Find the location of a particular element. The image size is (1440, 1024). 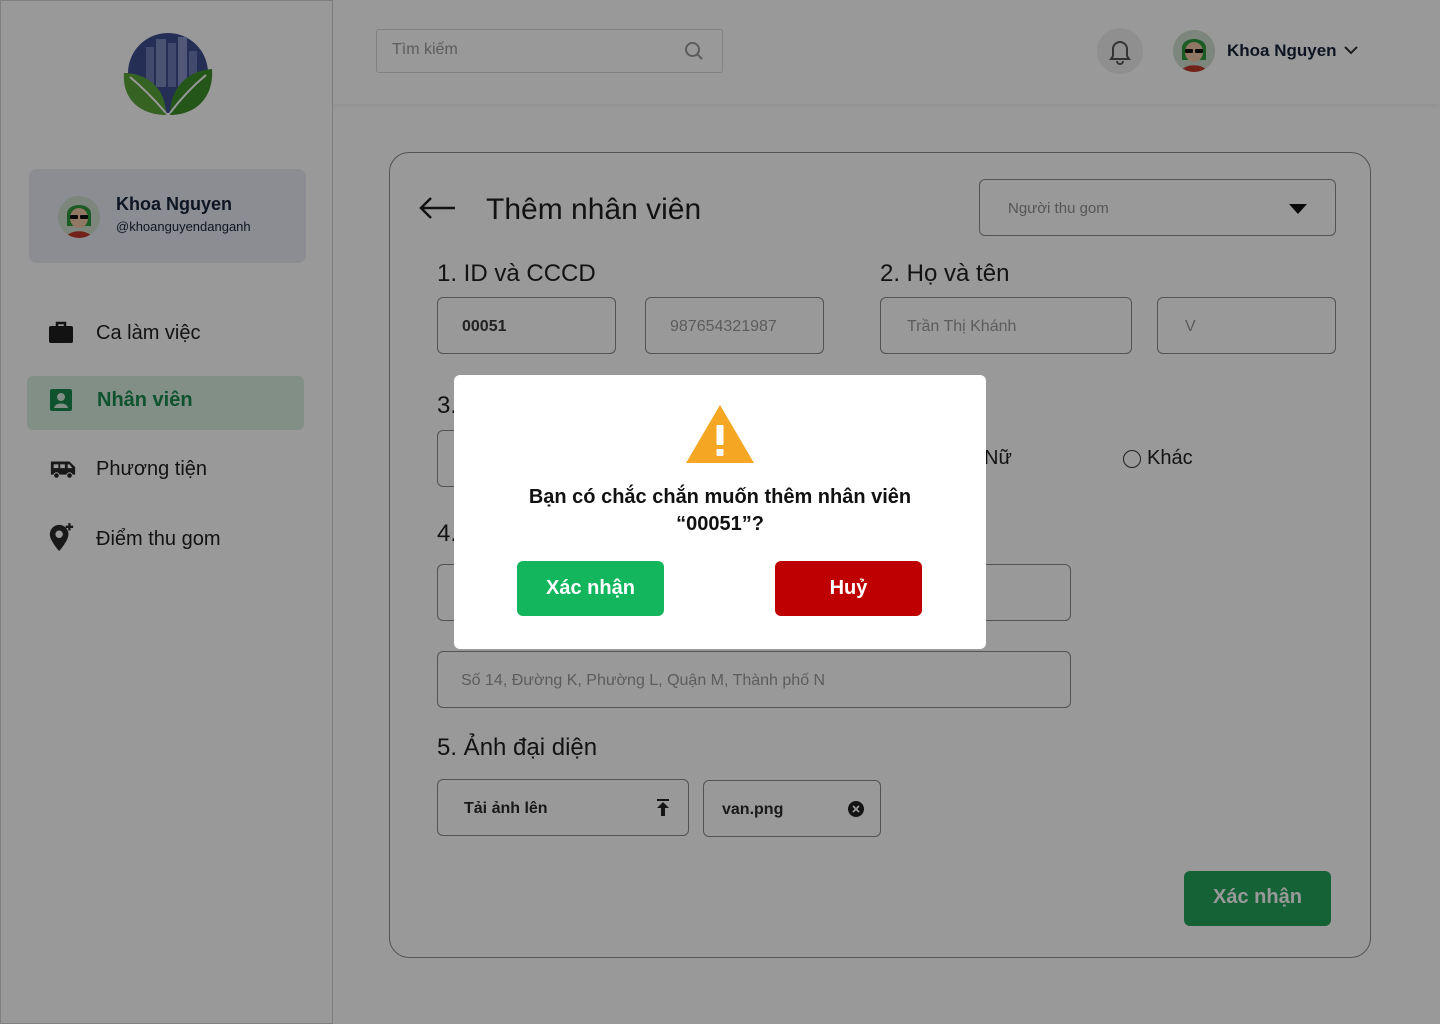

dialog-confirm-button: Xác nhận is located at coordinates (590, 588).